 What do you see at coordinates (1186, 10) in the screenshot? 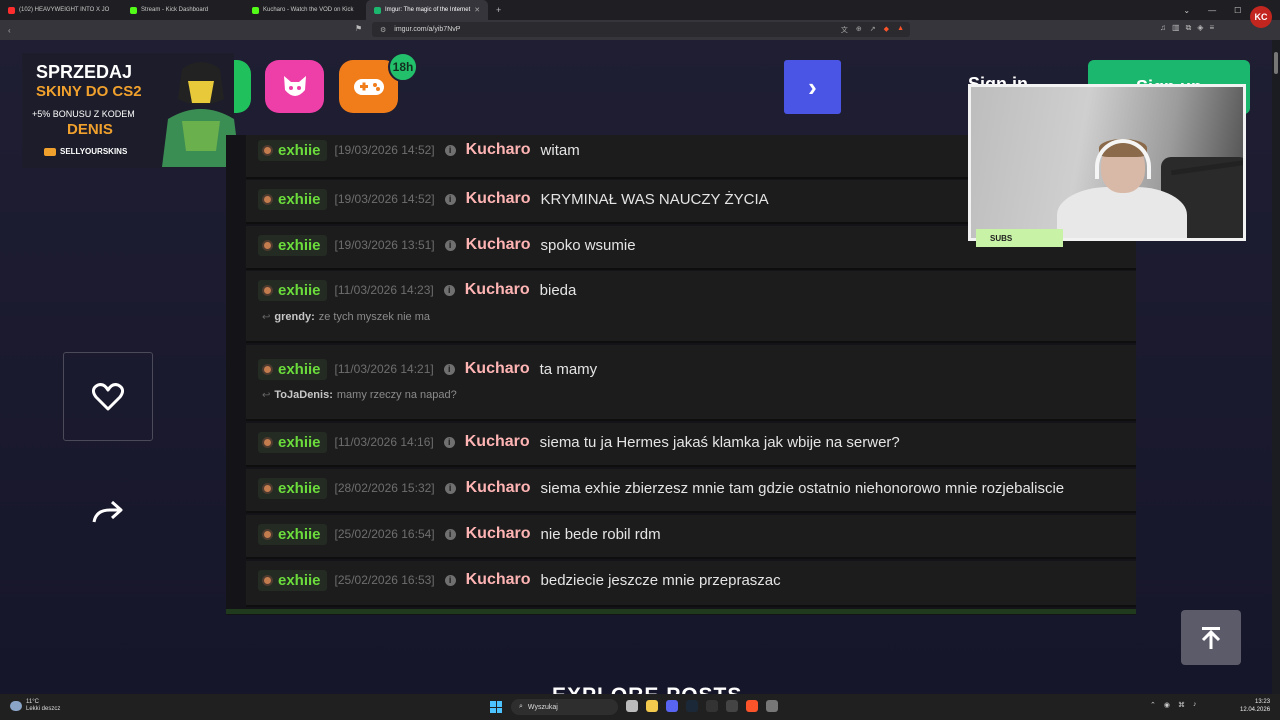
I see `chevron-down-icon: ⌄` at bounding box center [1186, 10].